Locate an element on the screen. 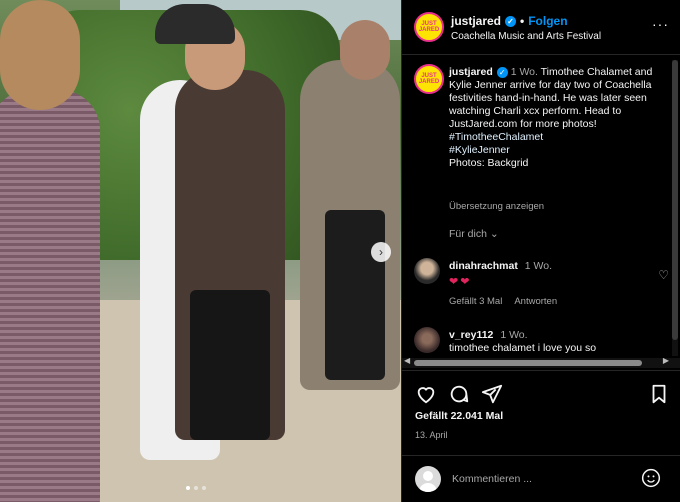 Image resolution: width=680 pixels, height=502 pixels. emoji-icon is located at coordinates (651, 478).